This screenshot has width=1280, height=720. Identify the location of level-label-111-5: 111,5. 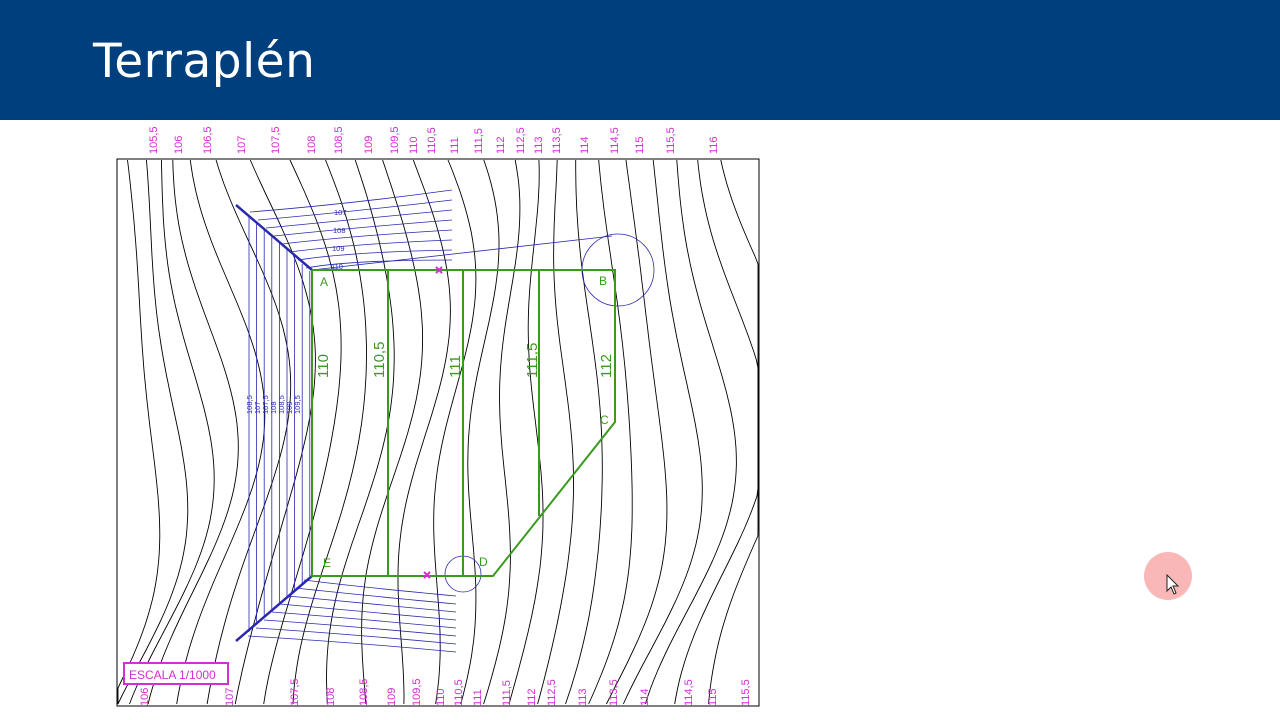
(532, 360).